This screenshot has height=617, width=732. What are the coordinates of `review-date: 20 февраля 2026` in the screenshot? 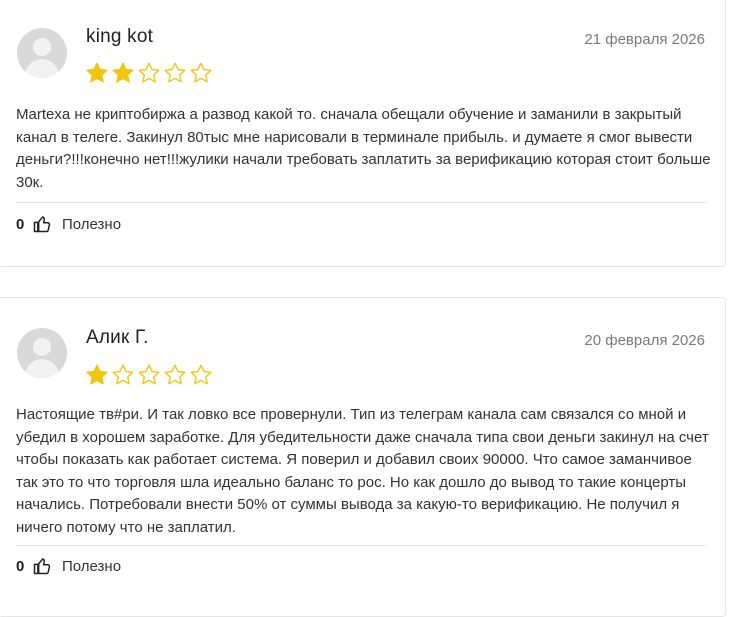 It's located at (644, 340).